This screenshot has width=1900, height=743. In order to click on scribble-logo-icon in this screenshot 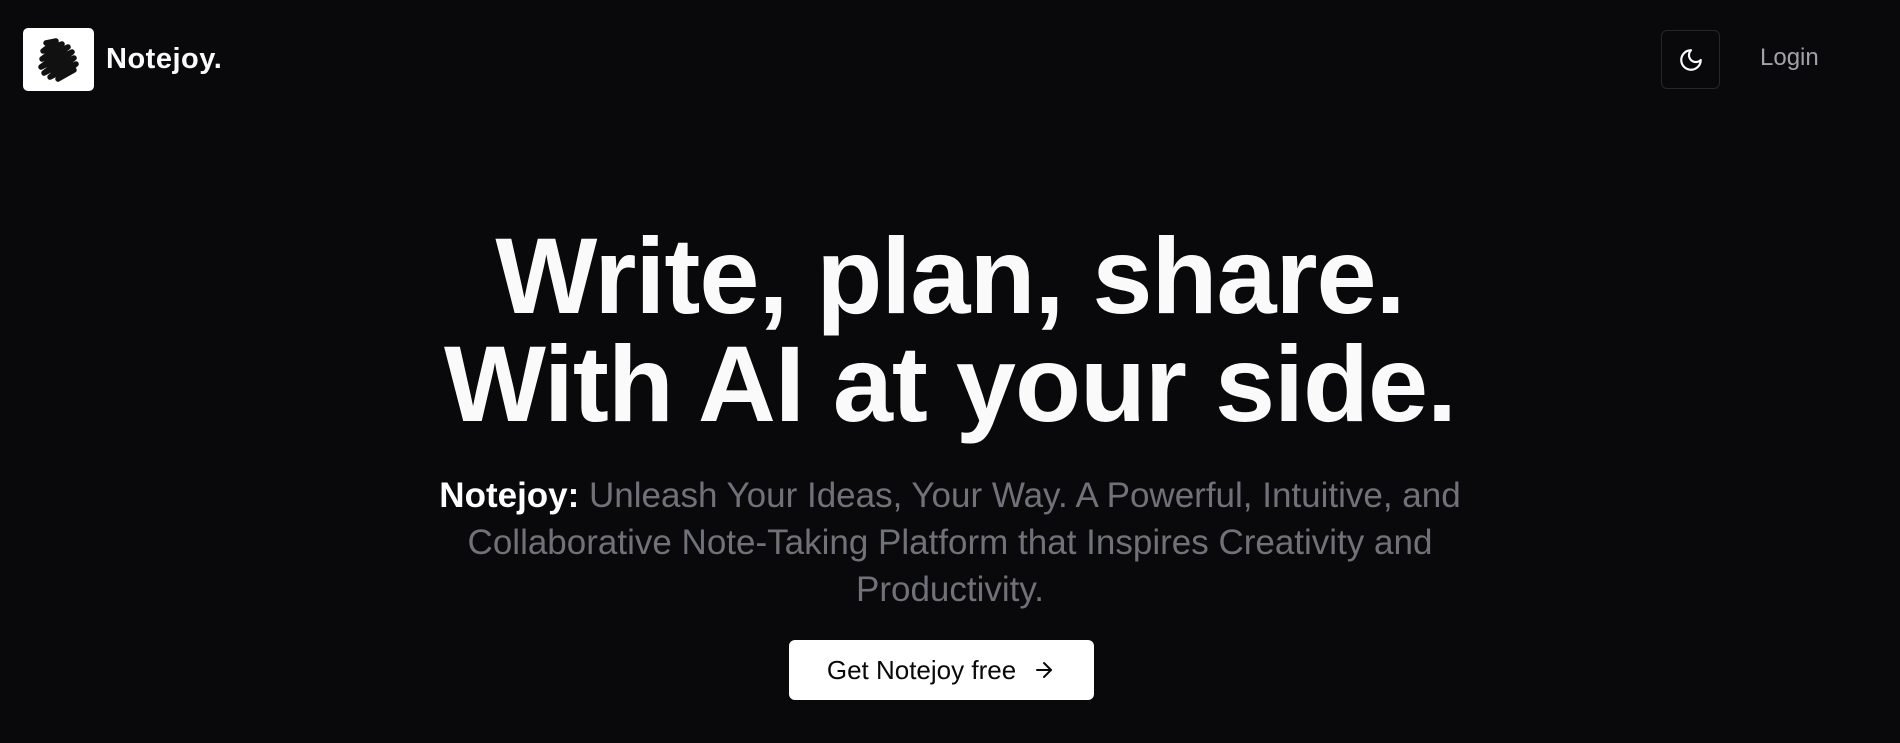, I will do `click(58, 59)`.